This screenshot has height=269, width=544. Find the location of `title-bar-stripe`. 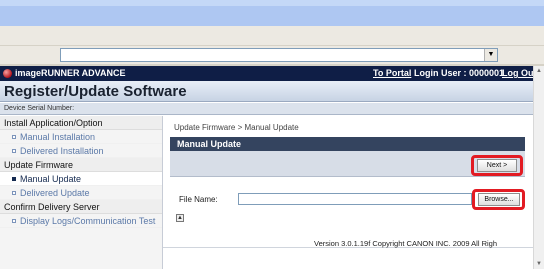

title-bar-stripe is located at coordinates (272, 3).